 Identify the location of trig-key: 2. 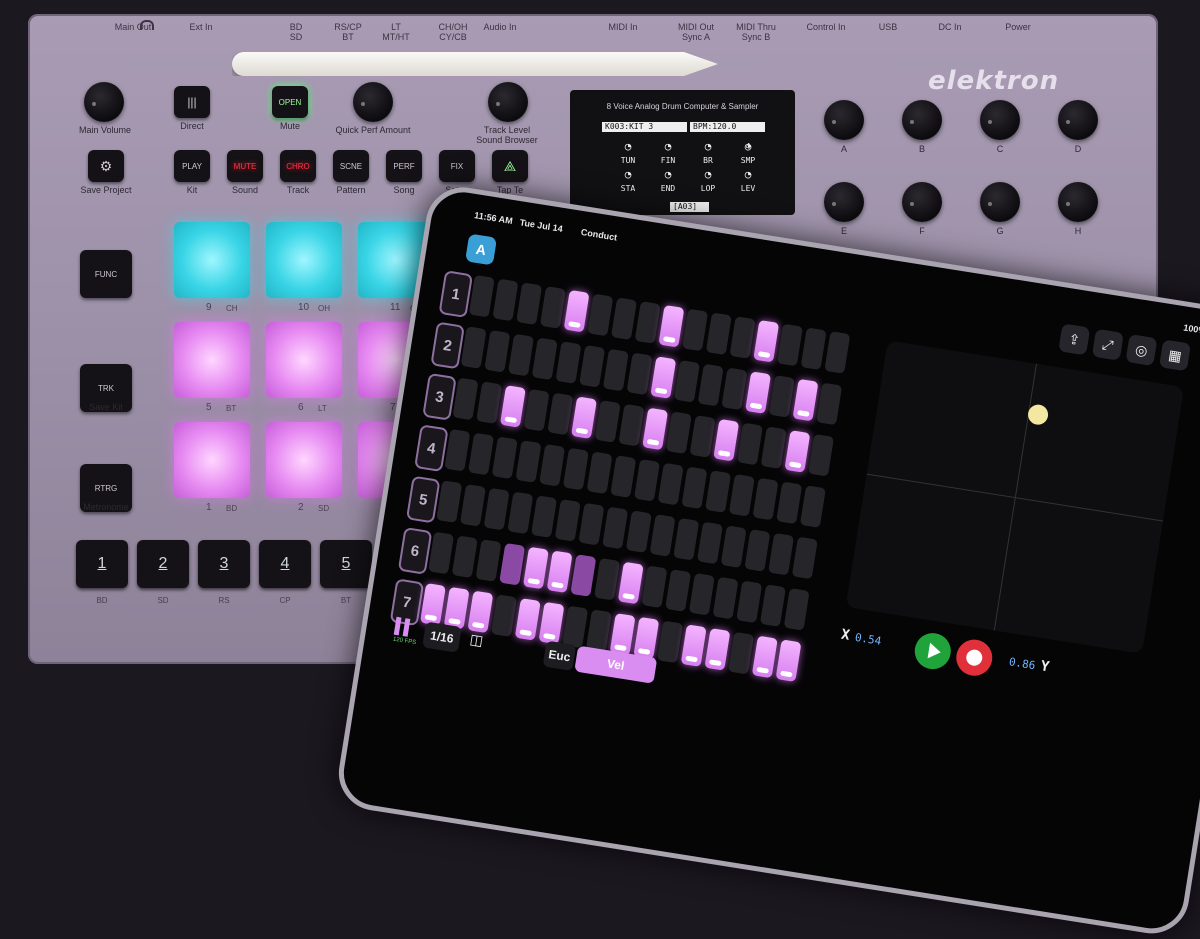
(163, 564).